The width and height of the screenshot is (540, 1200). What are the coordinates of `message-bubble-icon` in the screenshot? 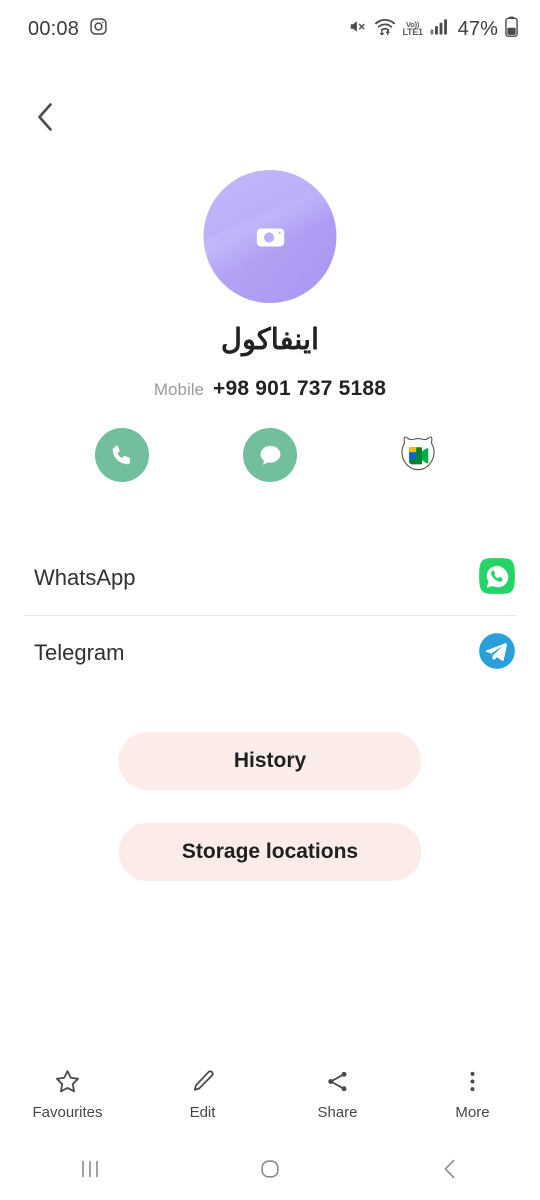 It's located at (270, 455).